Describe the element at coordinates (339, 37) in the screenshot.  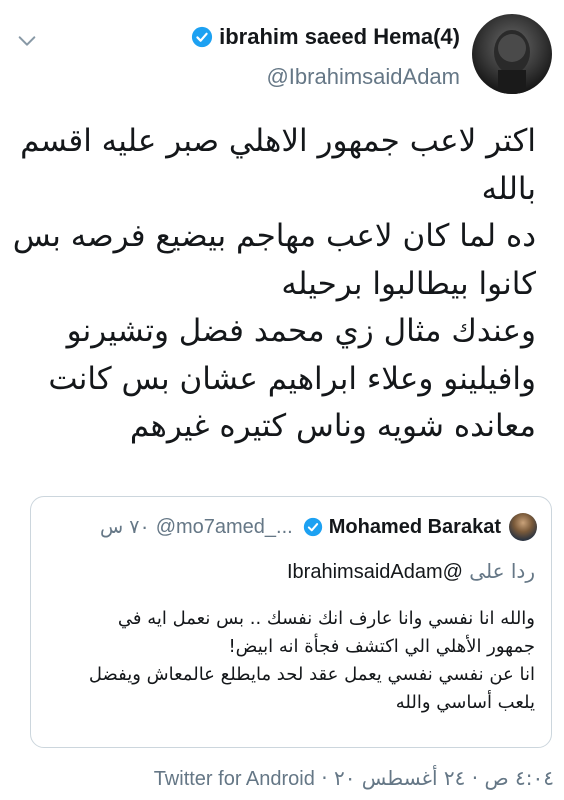
I see `author-display-name: ibrahim saeed Hema(4)` at that location.